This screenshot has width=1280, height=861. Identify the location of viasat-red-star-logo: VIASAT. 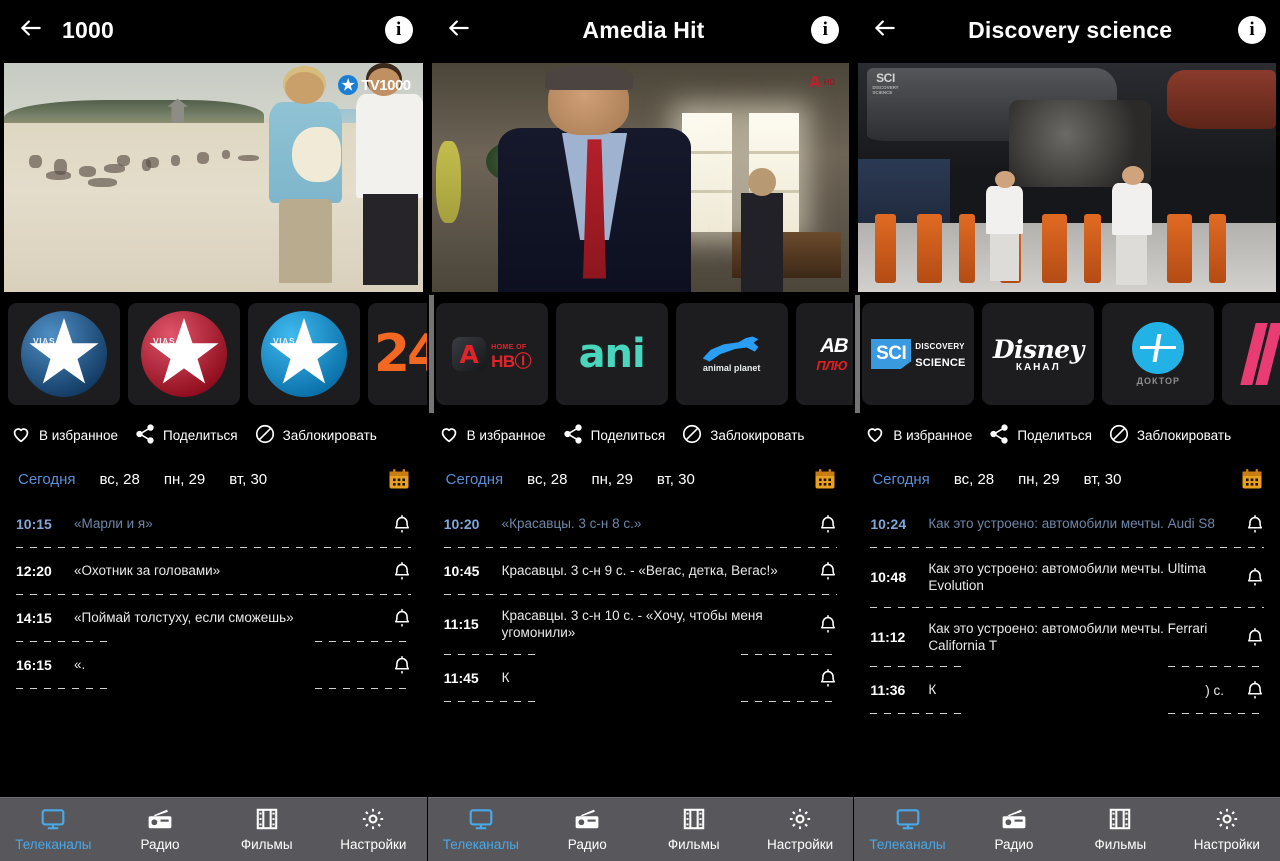
(184, 354).